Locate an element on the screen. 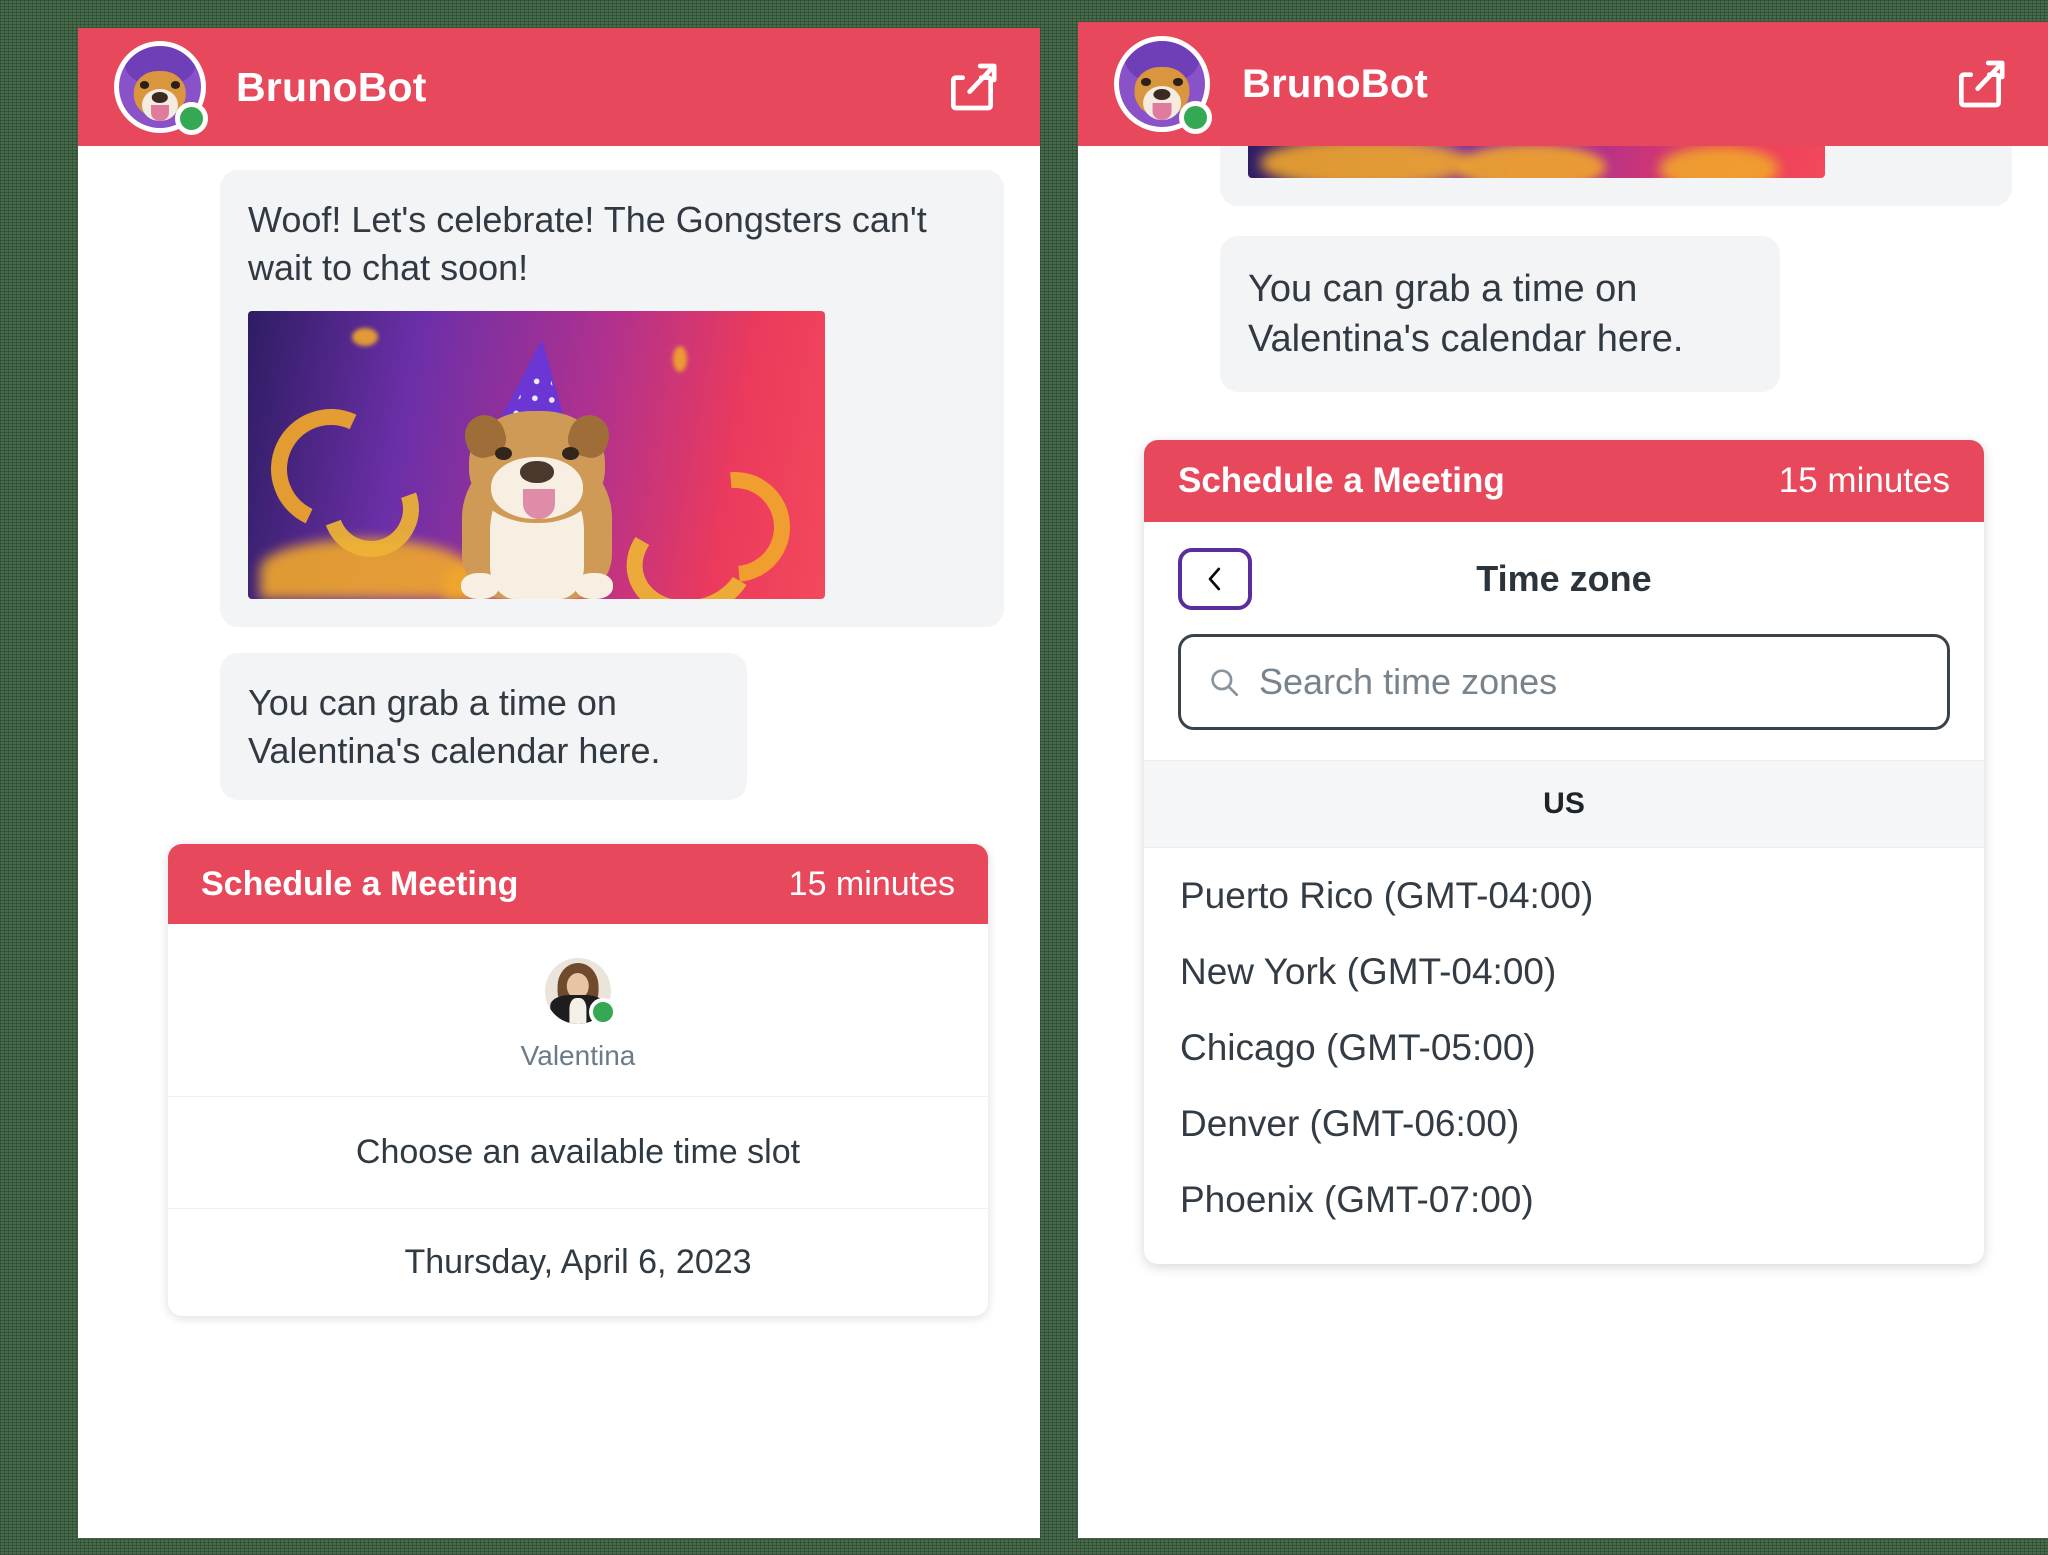 This screenshot has width=2048, height=1555. timezone-list-item: Denver (GMT-06:00) is located at coordinates (1564, 1124).